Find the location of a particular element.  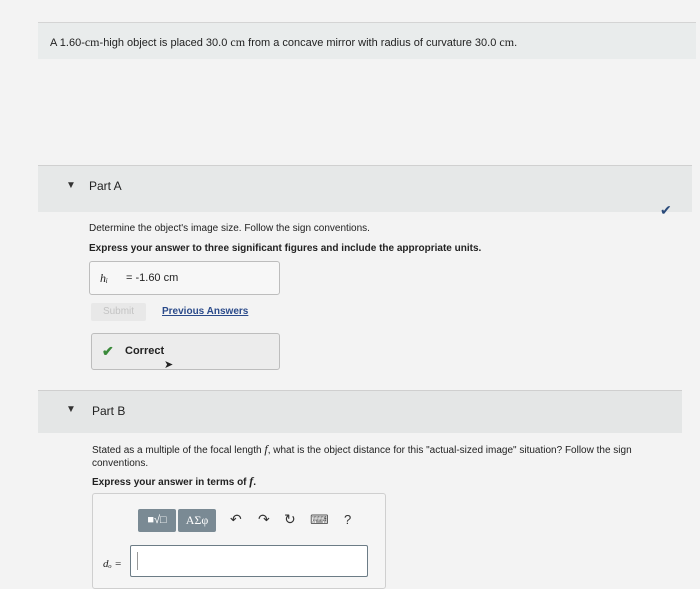

reset-icon: ↻ is located at coordinates (290, 519).